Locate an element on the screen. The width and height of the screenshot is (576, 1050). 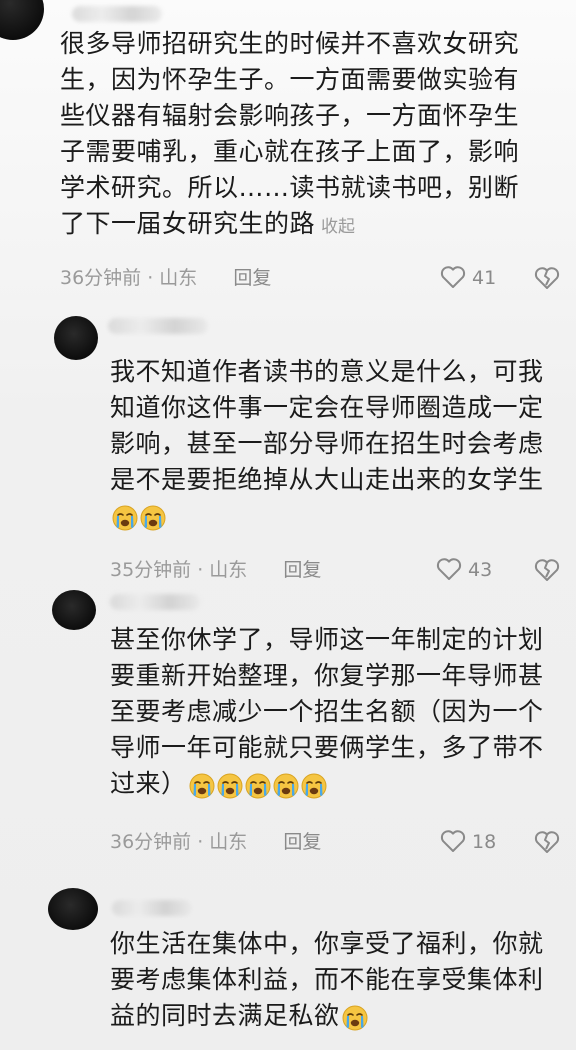
like-button: 41 is located at coordinates (468, 278).